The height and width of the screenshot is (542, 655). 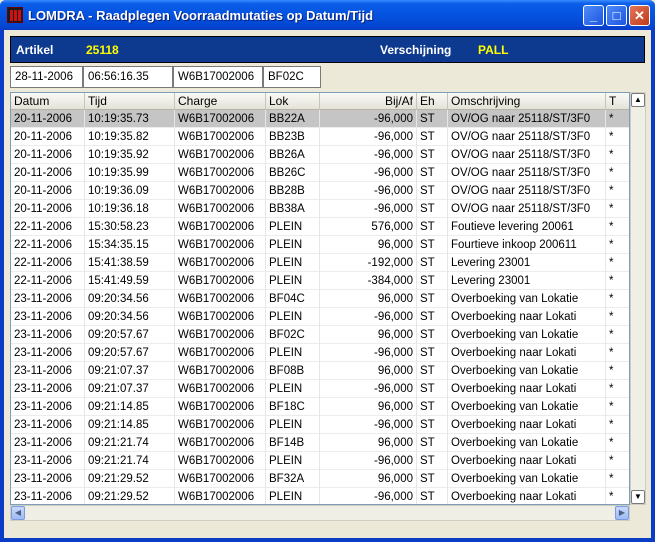 What do you see at coordinates (130, 101) in the screenshot?
I see `column-header-tijd: Tijd` at bounding box center [130, 101].